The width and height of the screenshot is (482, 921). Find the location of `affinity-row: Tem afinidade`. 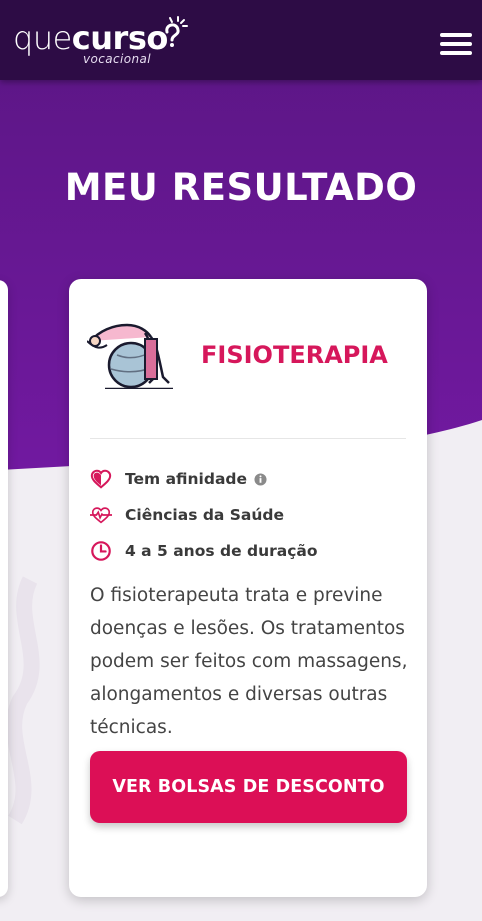

affinity-row: Tem afinidade is located at coordinates (178, 479).